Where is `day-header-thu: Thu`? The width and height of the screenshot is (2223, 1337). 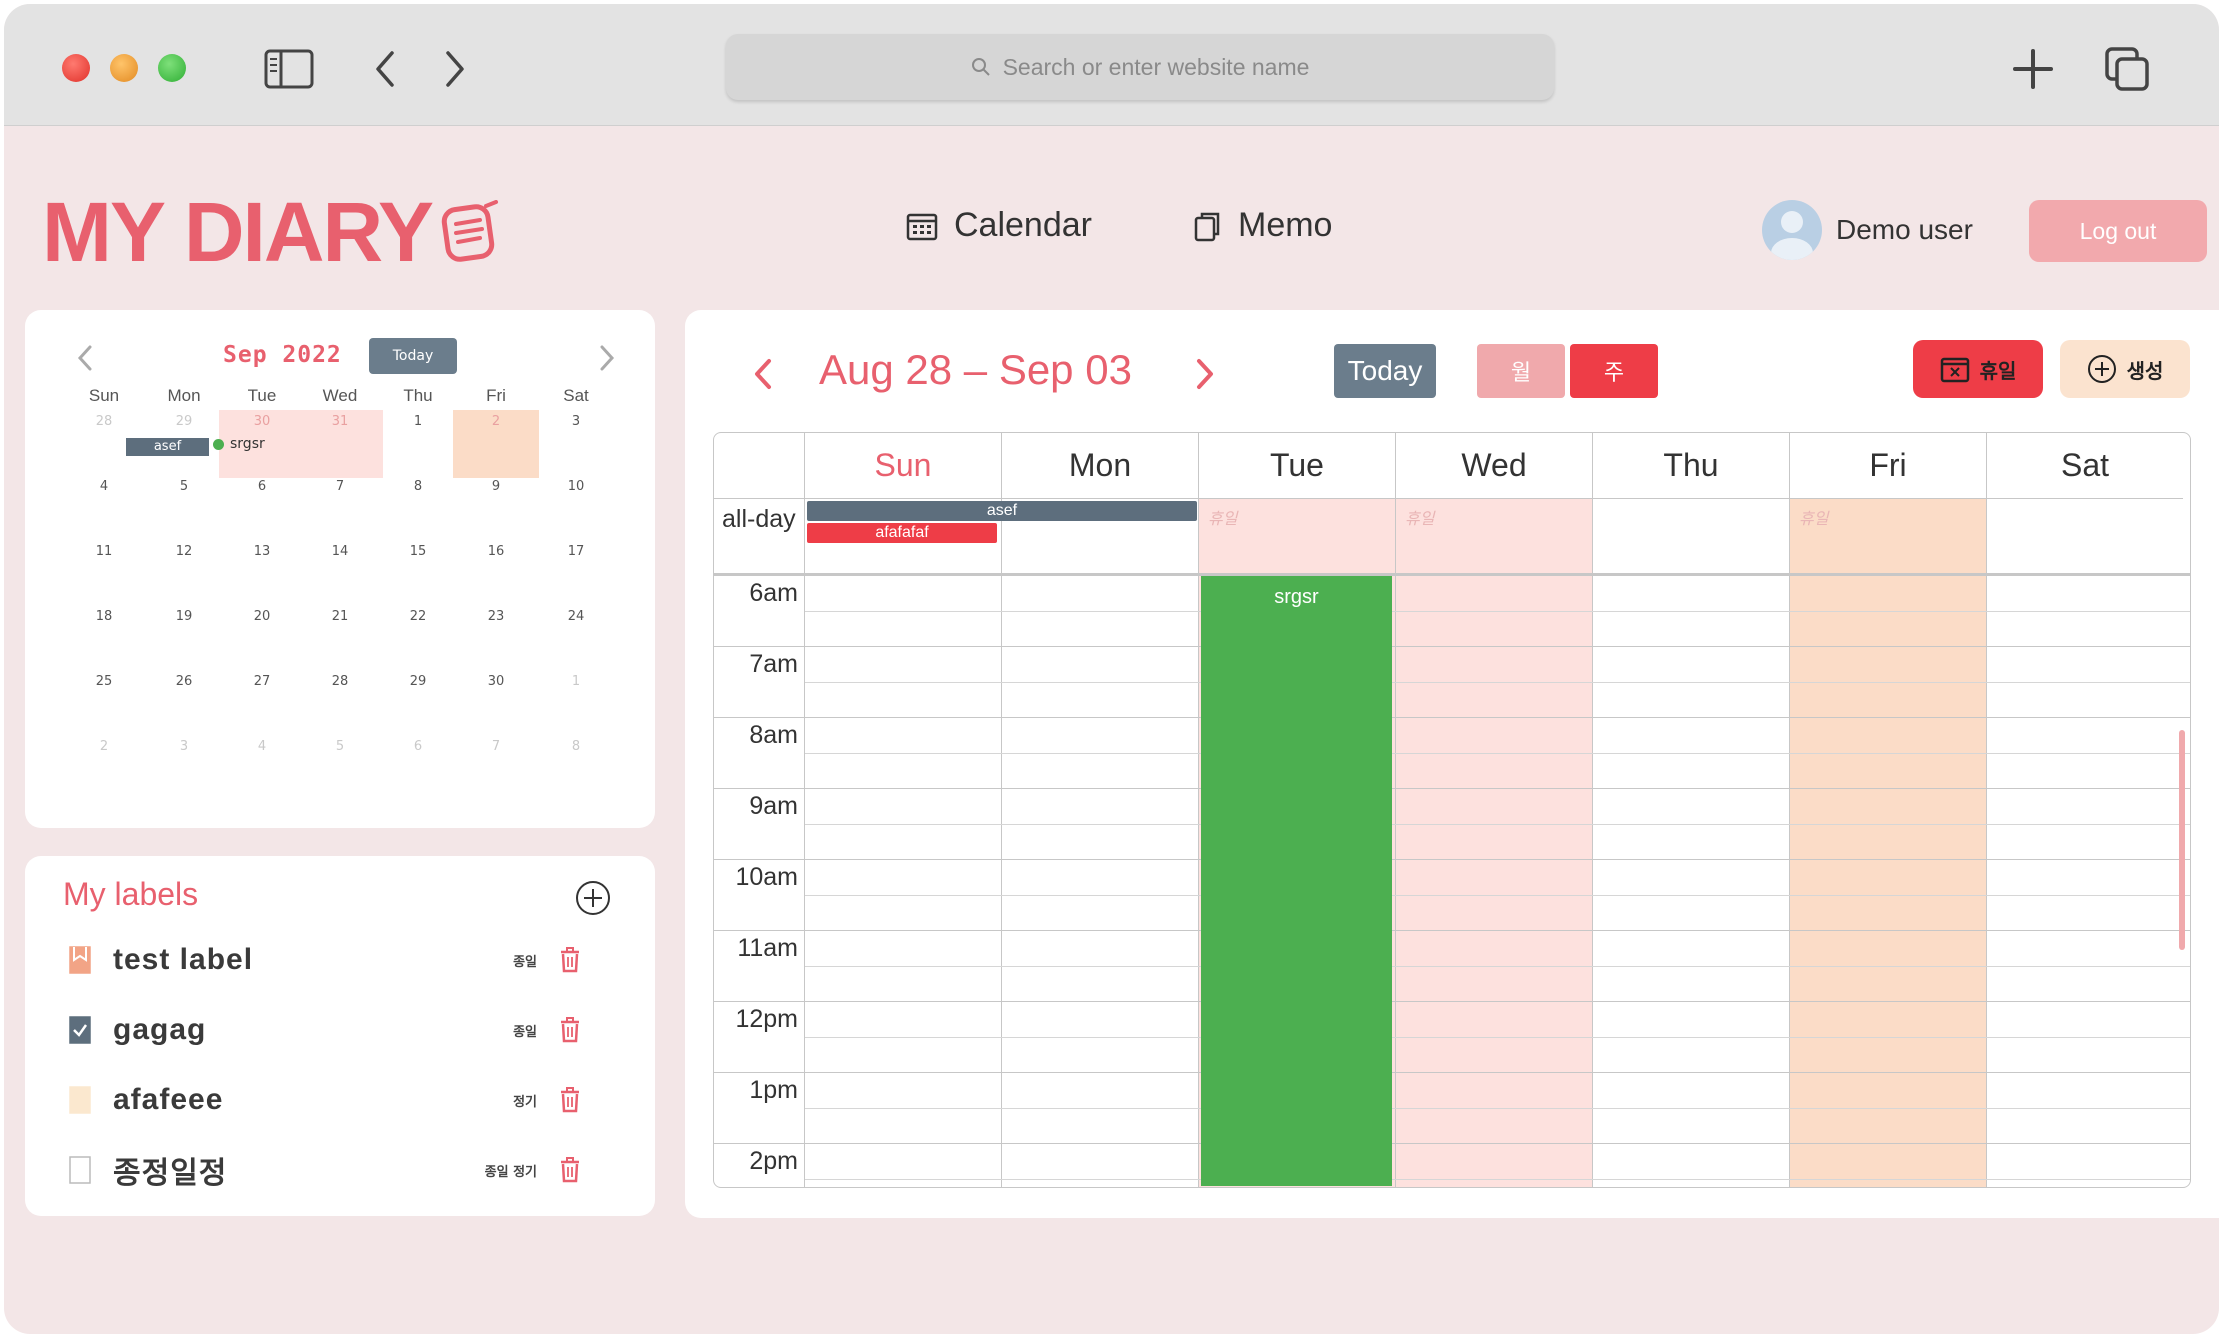
day-header-thu: Thu is located at coordinates (1690, 466).